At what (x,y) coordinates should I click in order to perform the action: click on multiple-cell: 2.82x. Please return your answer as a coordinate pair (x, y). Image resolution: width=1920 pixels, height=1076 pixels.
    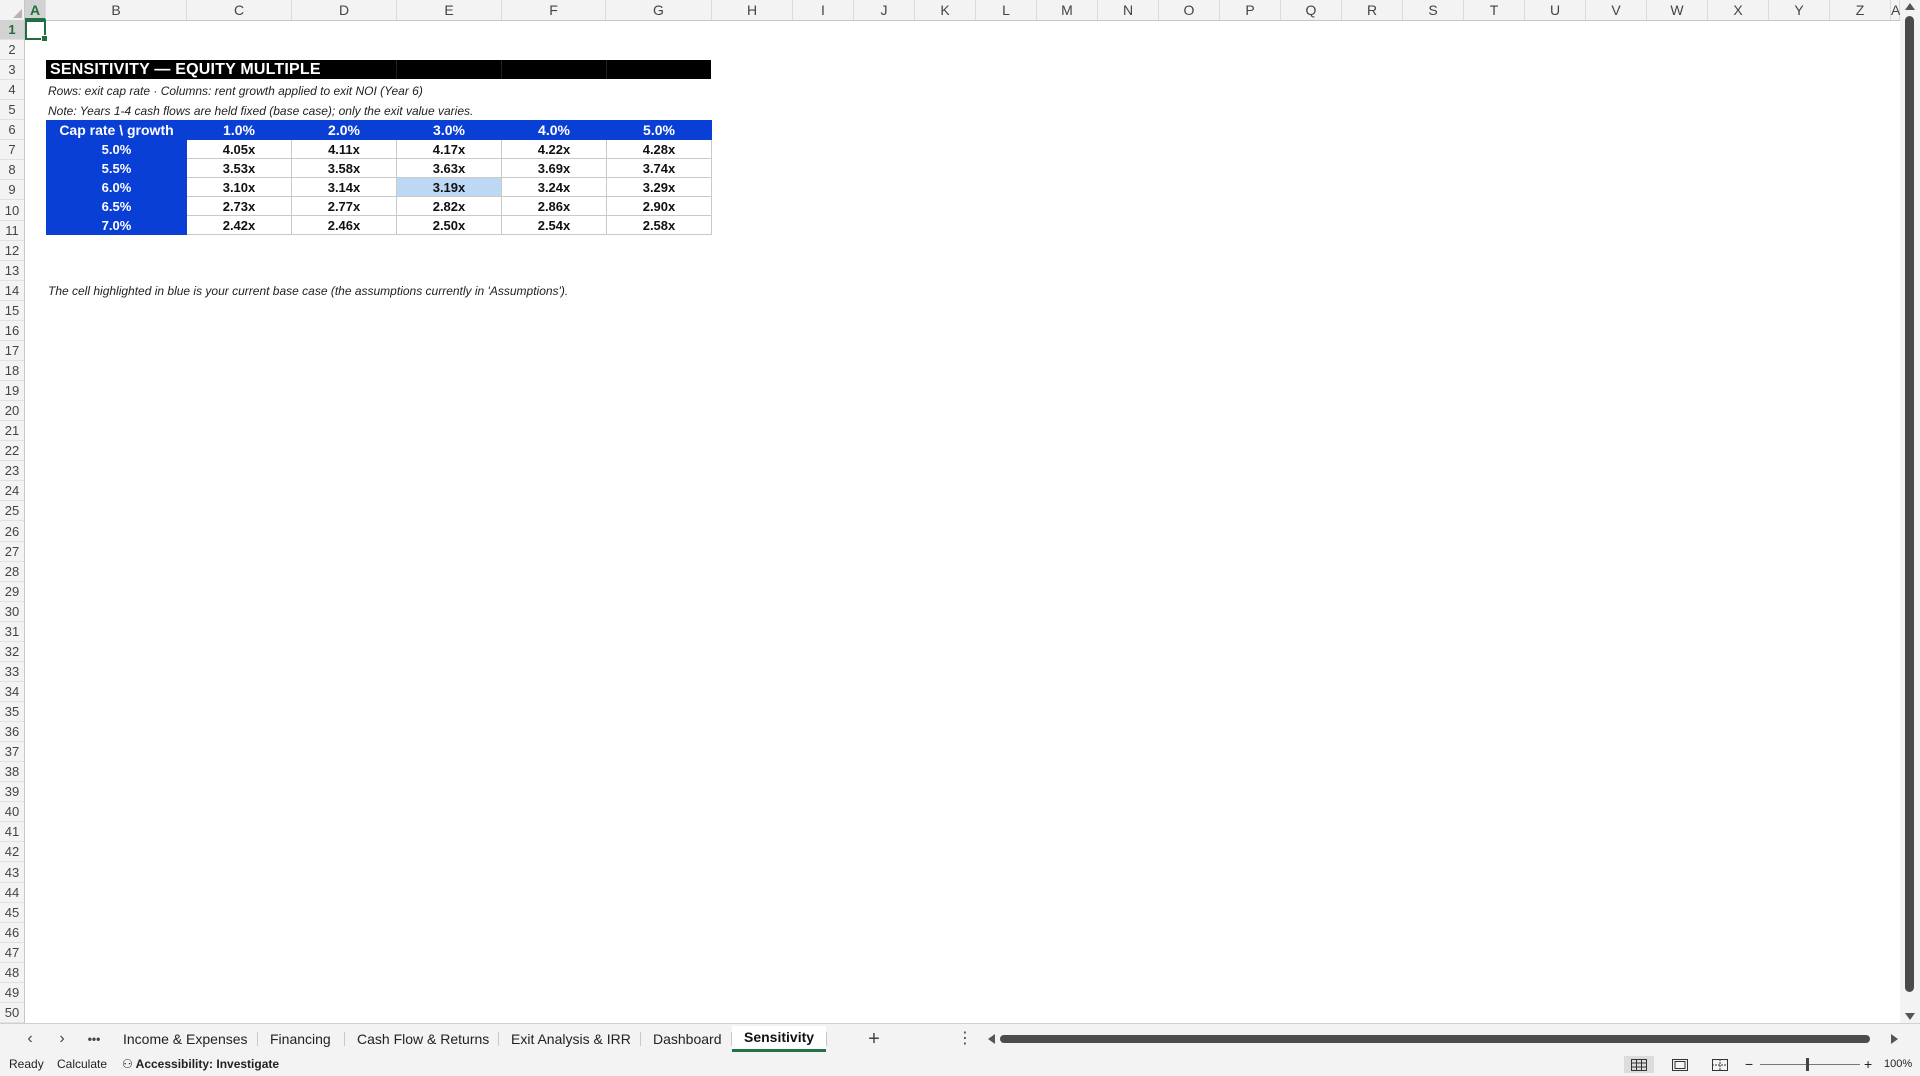
    Looking at the image, I should click on (449, 206).